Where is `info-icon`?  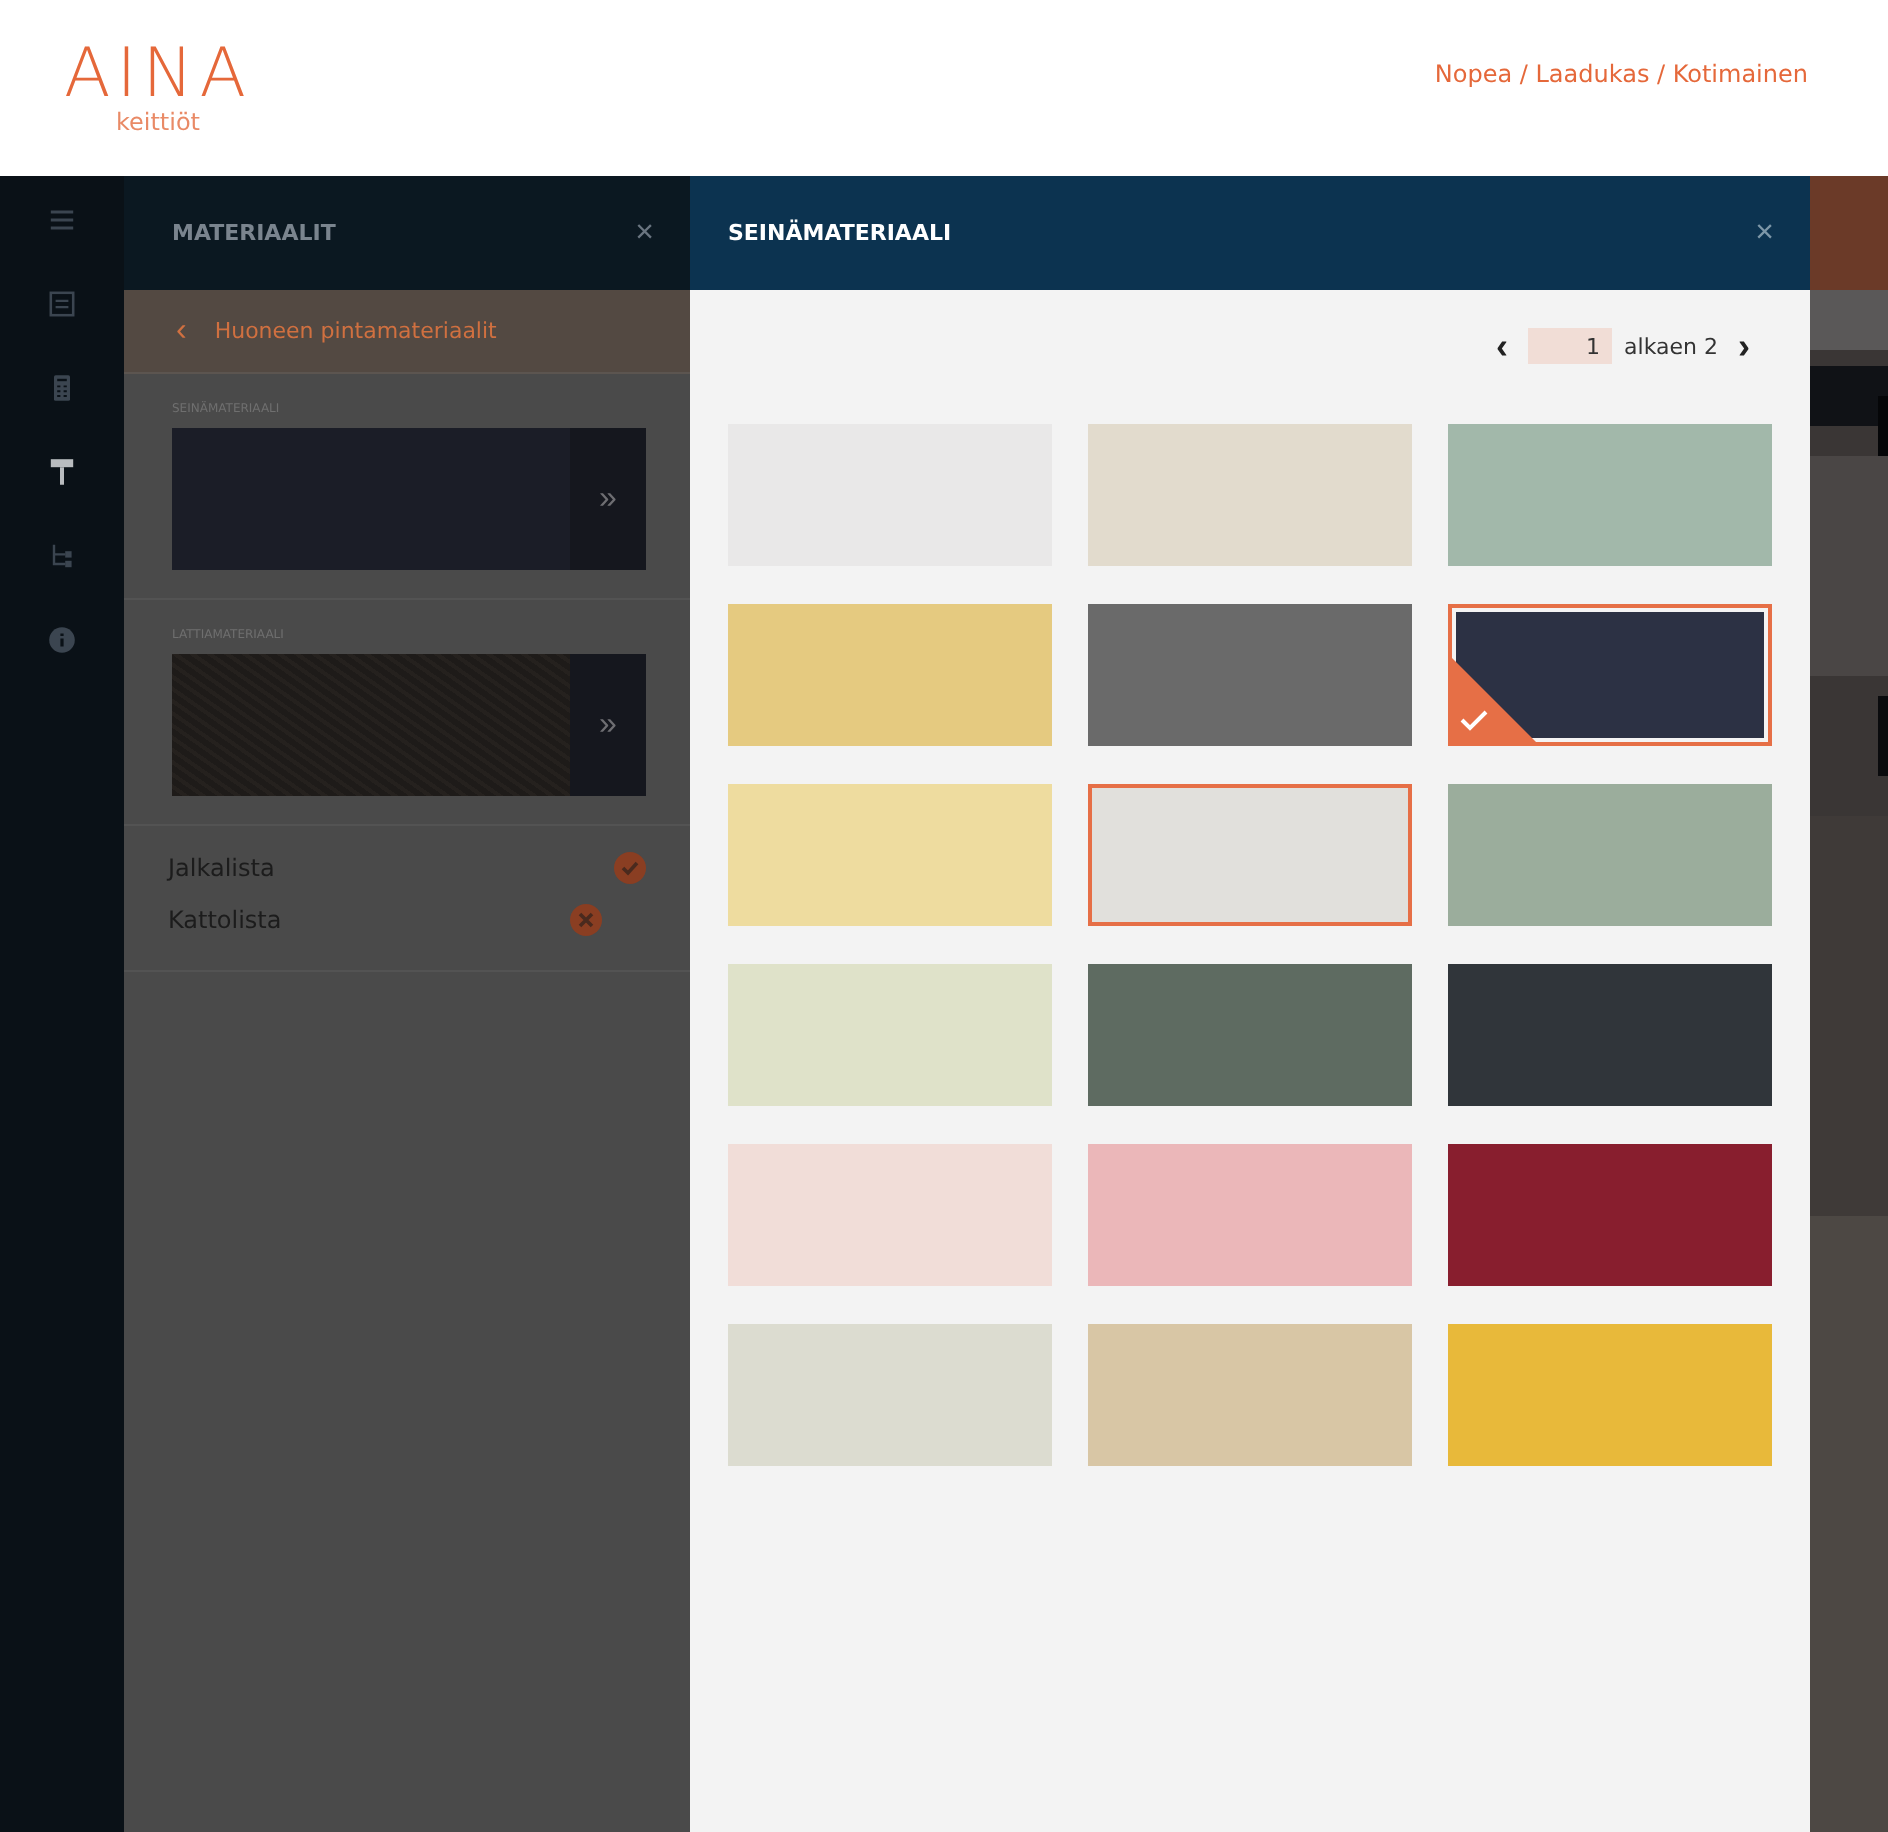
info-icon is located at coordinates (62, 640).